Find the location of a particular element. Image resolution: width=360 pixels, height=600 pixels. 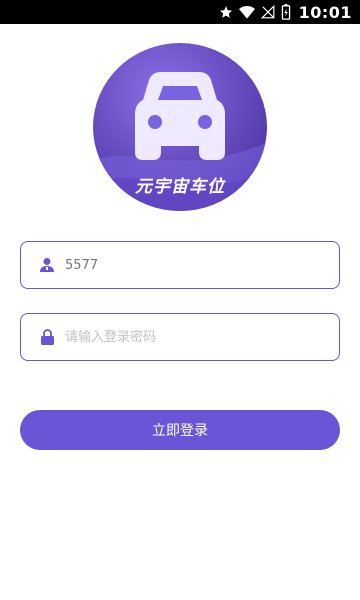

password-input is located at coordinates (202, 337).